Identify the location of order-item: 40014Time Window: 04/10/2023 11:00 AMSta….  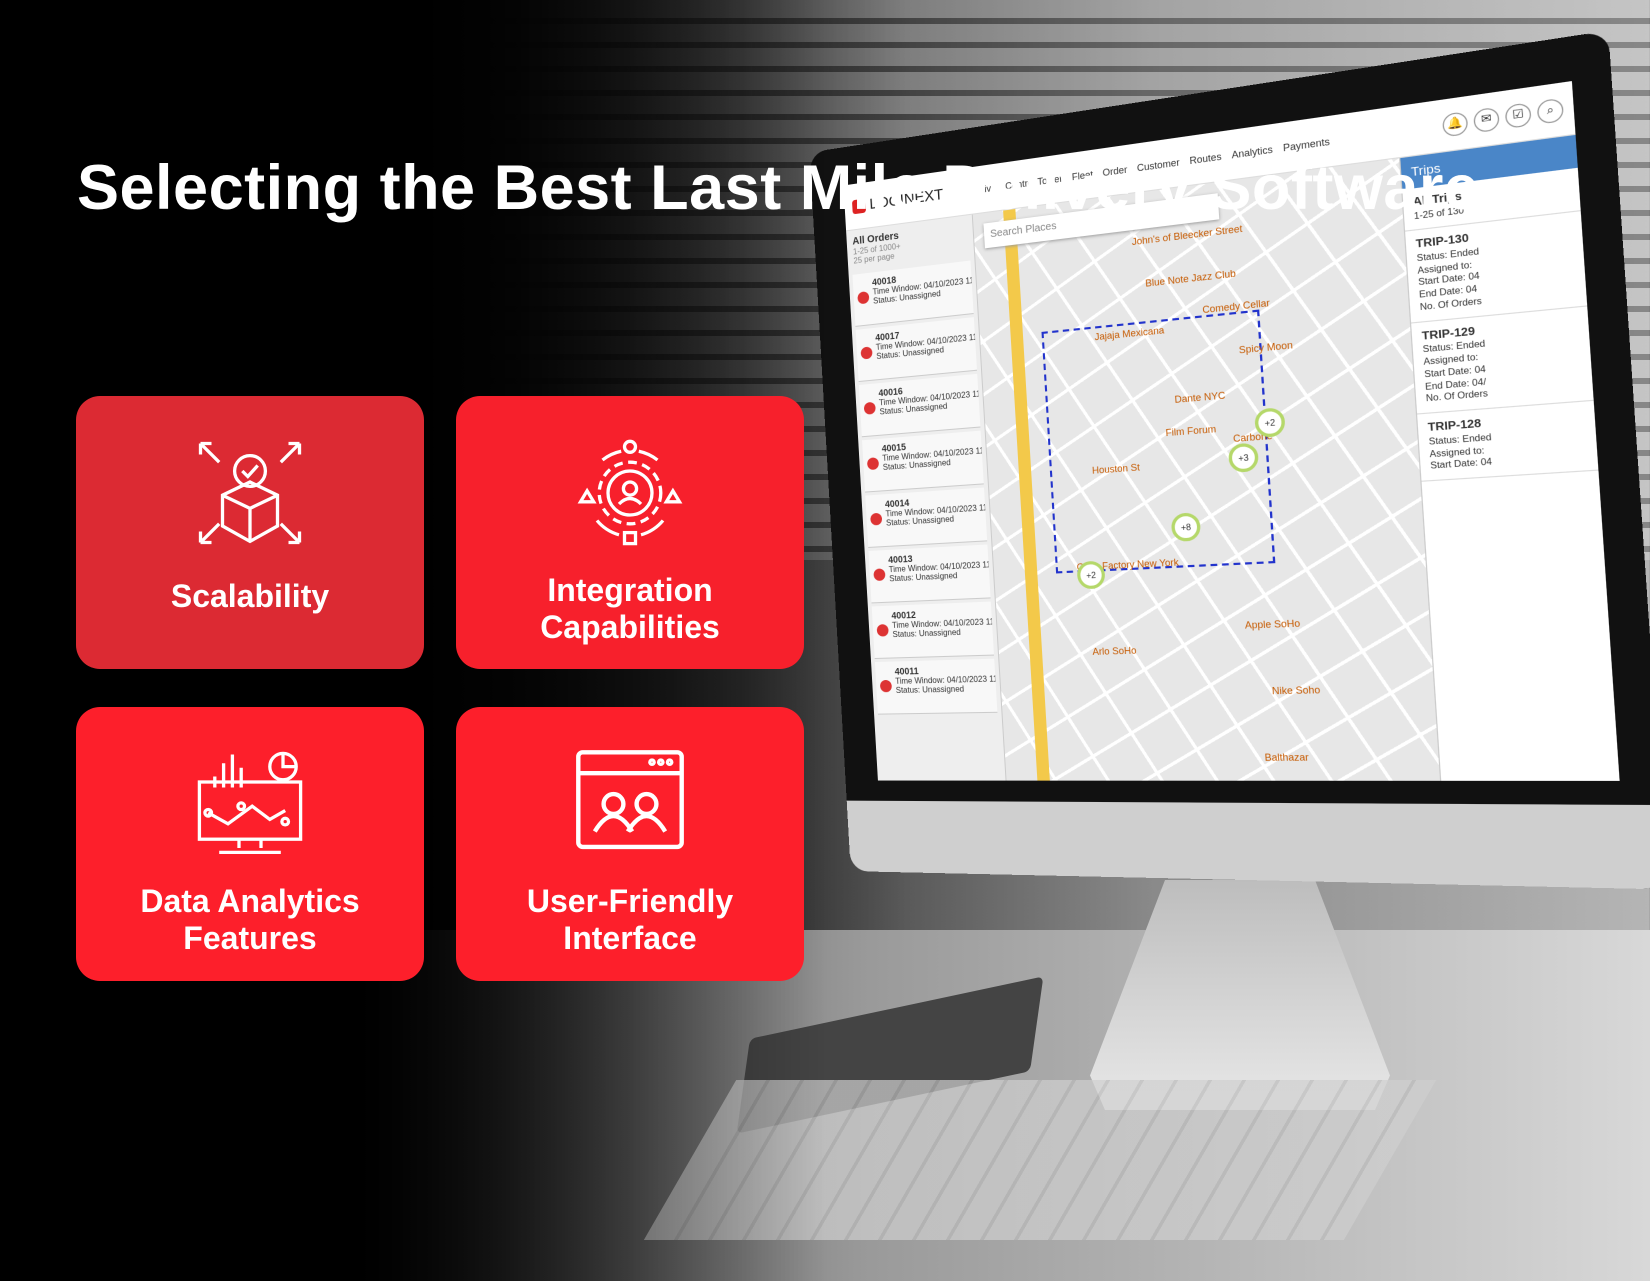
(926, 517).